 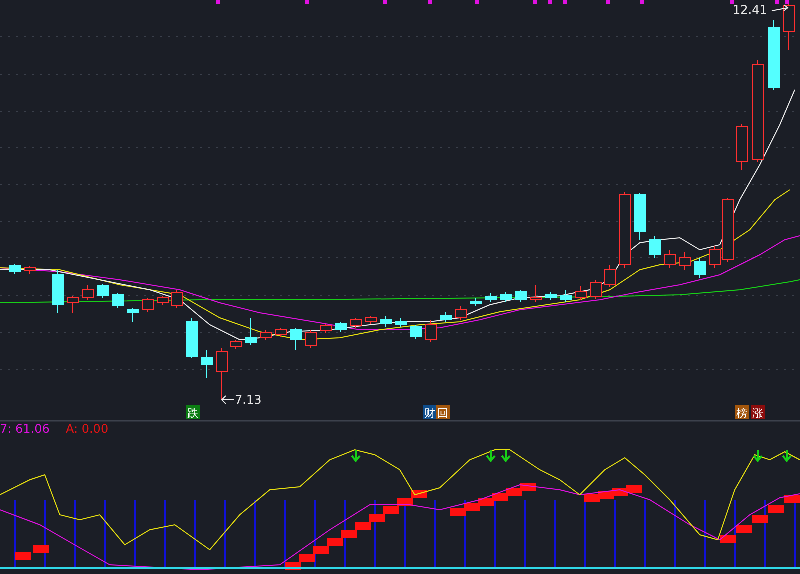 What do you see at coordinates (742, 412) in the screenshot?
I see `signal-tag: 榜` at bounding box center [742, 412].